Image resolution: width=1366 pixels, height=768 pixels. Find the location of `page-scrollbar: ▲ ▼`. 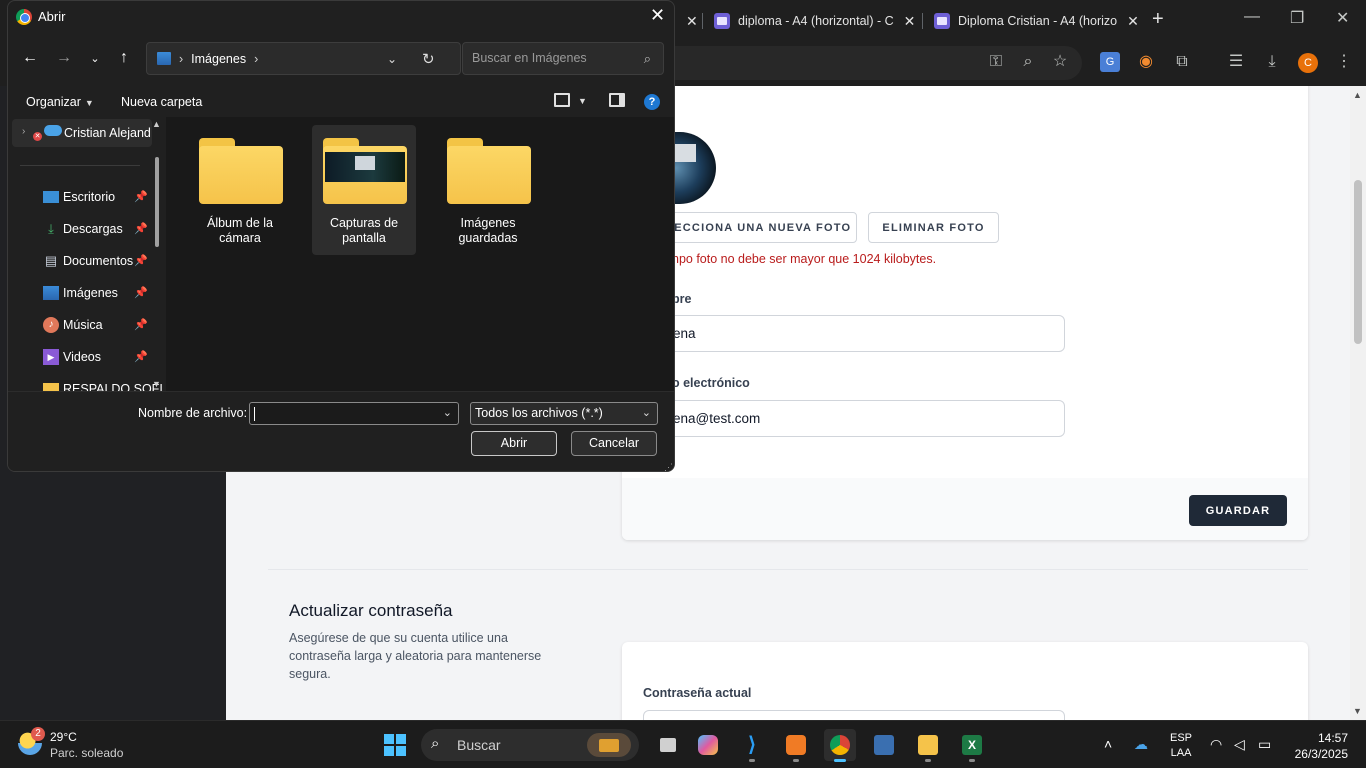

page-scrollbar: ▲ ▼ is located at coordinates (1358, 403).